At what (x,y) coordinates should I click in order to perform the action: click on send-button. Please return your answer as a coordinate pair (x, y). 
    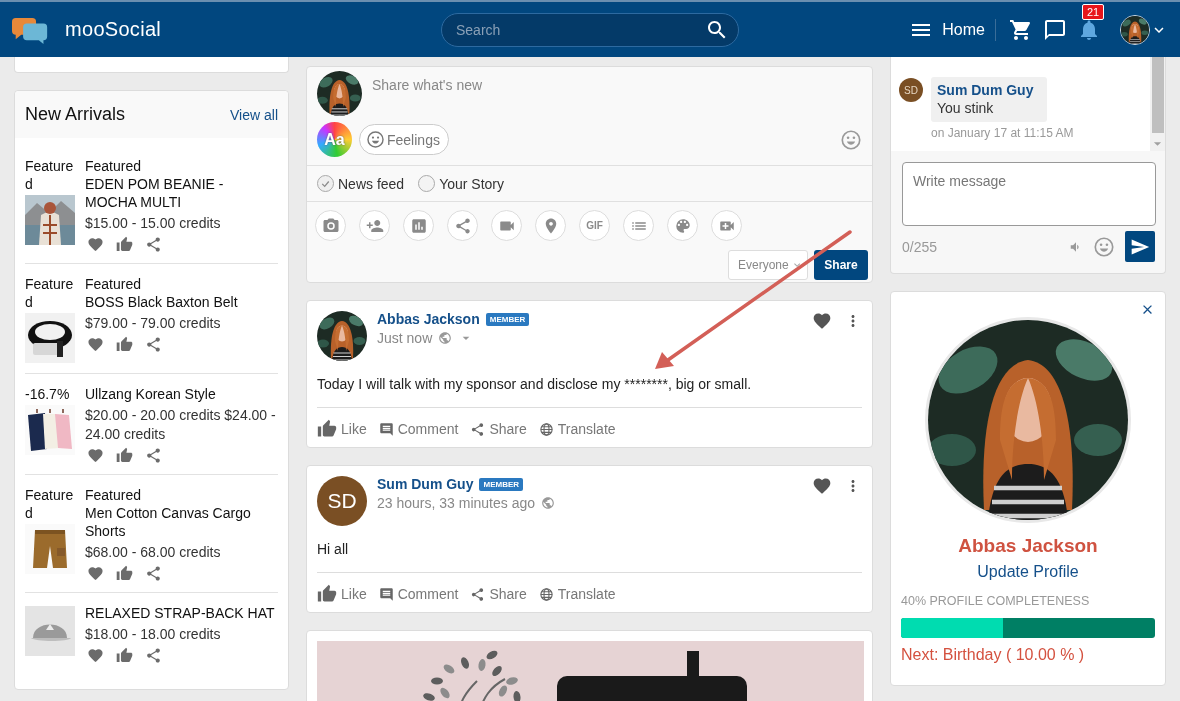
    Looking at the image, I should click on (1140, 246).